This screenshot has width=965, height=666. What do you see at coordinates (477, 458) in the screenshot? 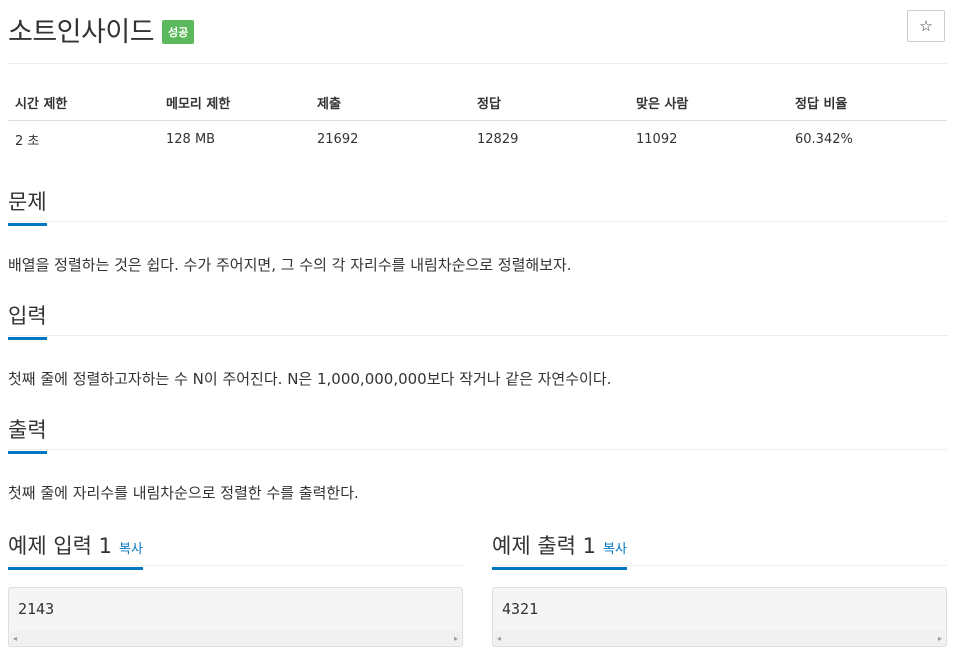
I see `output-section: 출력 첫째 줄에 자리수를 내림차순으로 정렬한 수를 출력한다.` at bounding box center [477, 458].